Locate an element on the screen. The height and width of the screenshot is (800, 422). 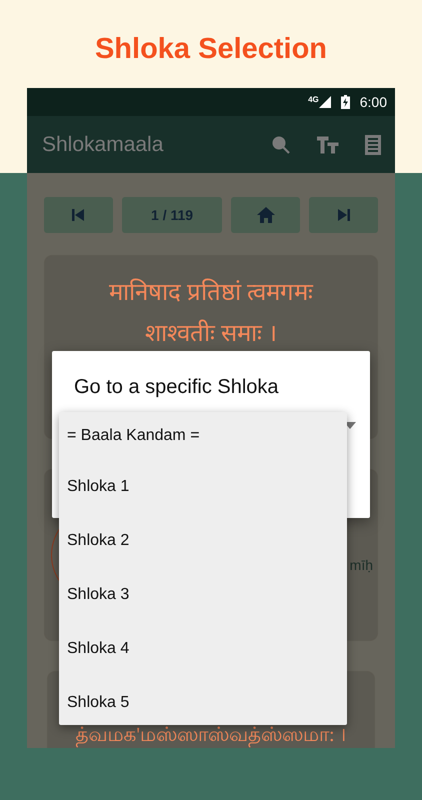
verse-line: मानिषाद प्रतिष्ठां त्वमगमः is located at coordinates (211, 292).